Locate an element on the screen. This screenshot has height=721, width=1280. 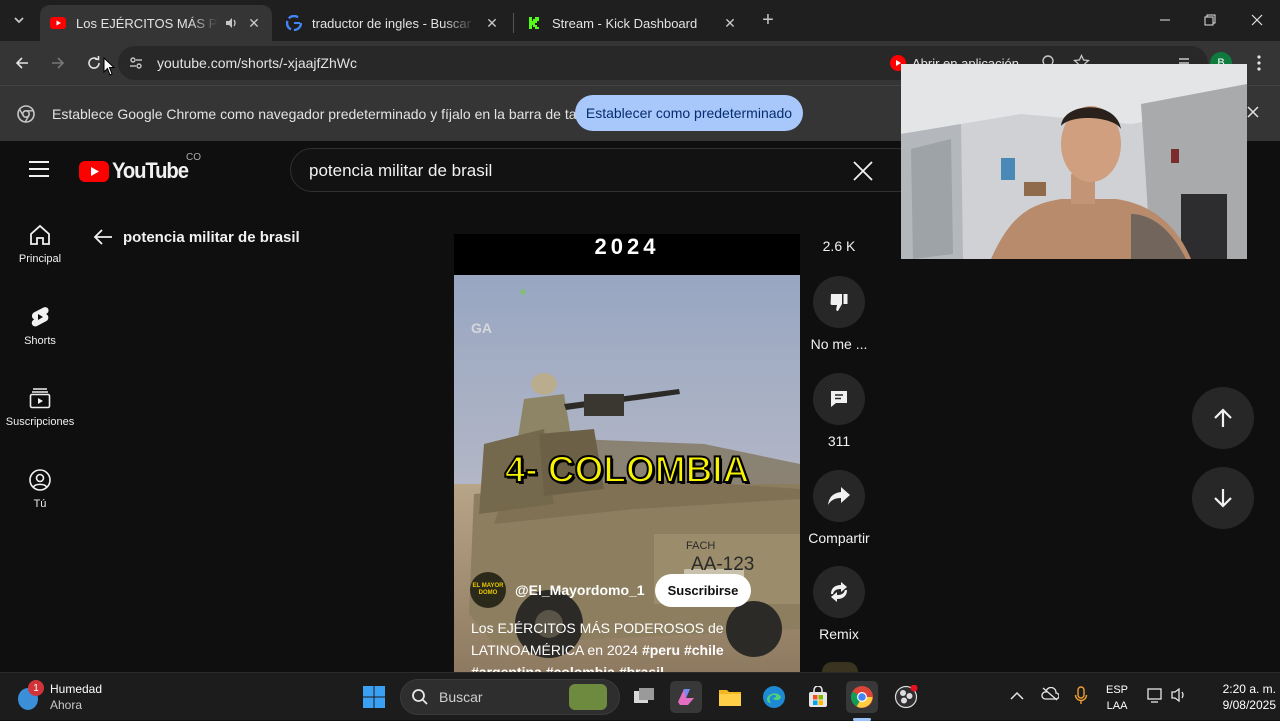
set-default-button: Establecer como predeterminado is located at coordinates (689, 113).